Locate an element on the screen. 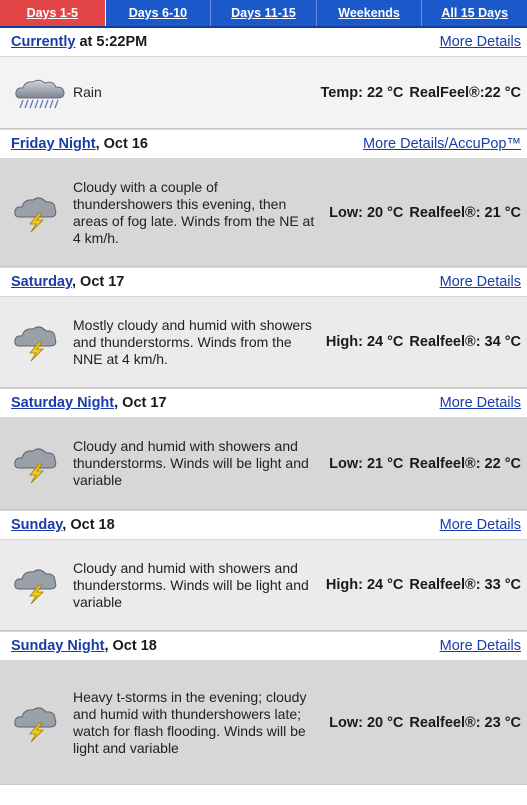 Image resolution: width=527 pixels, height=805 pixels. period-header: Sunday Night, Oct 18 More Details is located at coordinates (263, 646).